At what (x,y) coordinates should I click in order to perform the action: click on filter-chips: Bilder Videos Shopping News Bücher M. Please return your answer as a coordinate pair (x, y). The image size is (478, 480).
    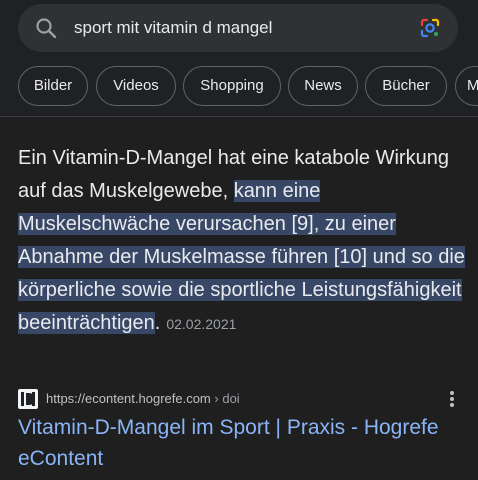
    Looking at the image, I should click on (239, 87).